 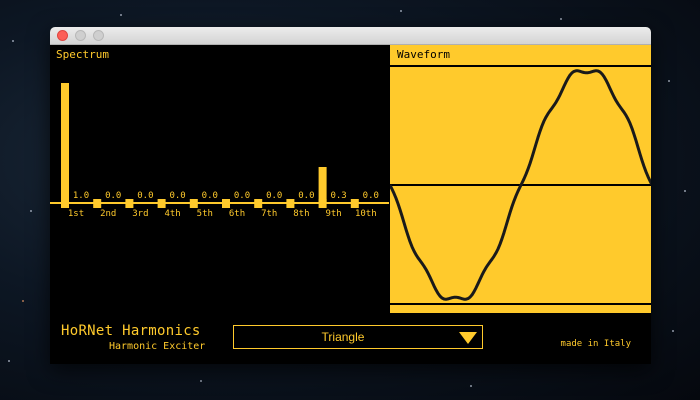 What do you see at coordinates (301, 214) in the screenshot?
I see `harmonic-label-8th: 8th` at bounding box center [301, 214].